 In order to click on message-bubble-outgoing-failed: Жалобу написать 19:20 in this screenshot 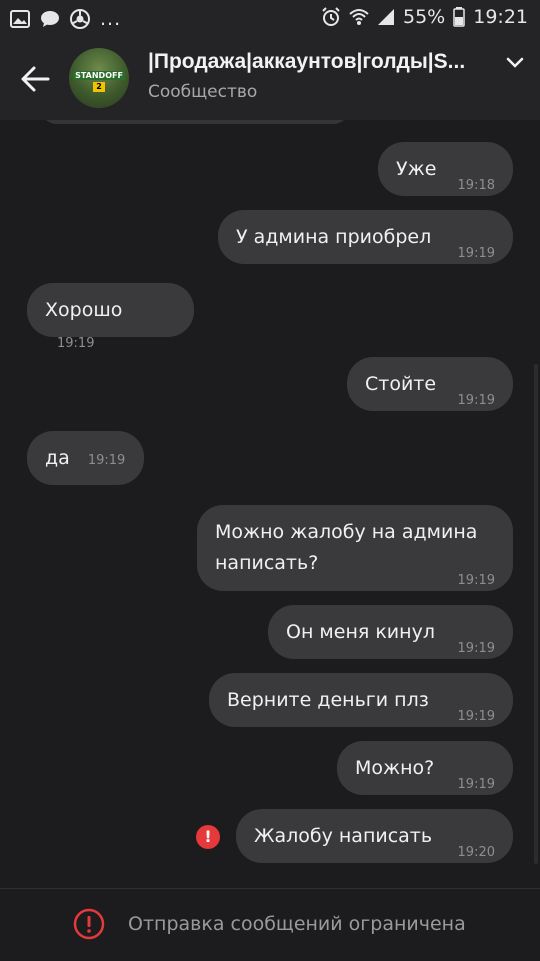, I will do `click(374, 836)`.